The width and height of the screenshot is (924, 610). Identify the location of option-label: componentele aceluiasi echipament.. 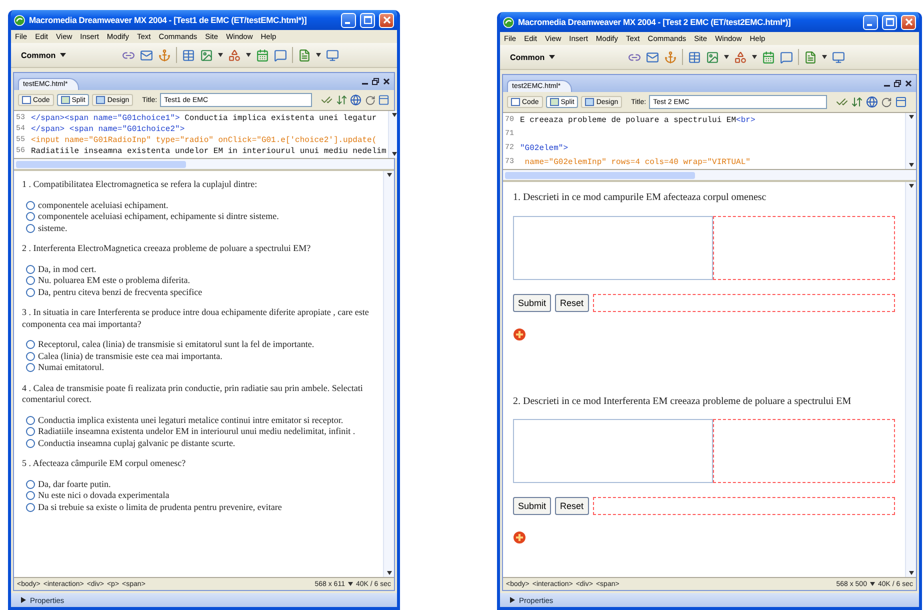
(103, 205).